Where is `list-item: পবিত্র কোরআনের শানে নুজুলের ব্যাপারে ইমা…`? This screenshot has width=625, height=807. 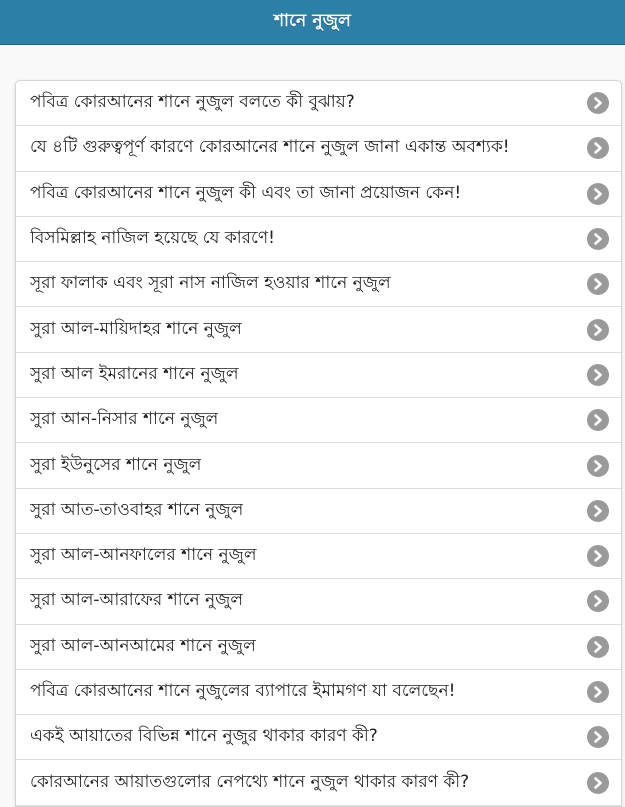
list-item: পবিত্র কোরআনের শানে নুজুলের ব্যাপারে ইমা… is located at coordinates (318, 692).